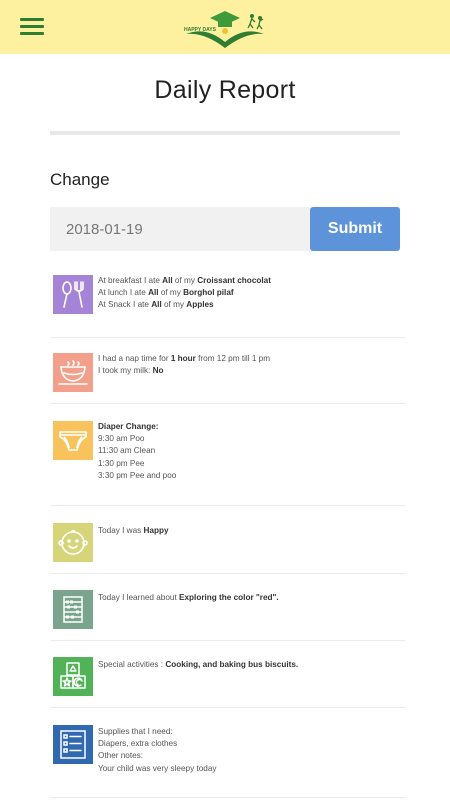 This screenshot has width=450, height=800. Describe the element at coordinates (73, 676) in the screenshot. I see `toy-blocks-icon` at that location.